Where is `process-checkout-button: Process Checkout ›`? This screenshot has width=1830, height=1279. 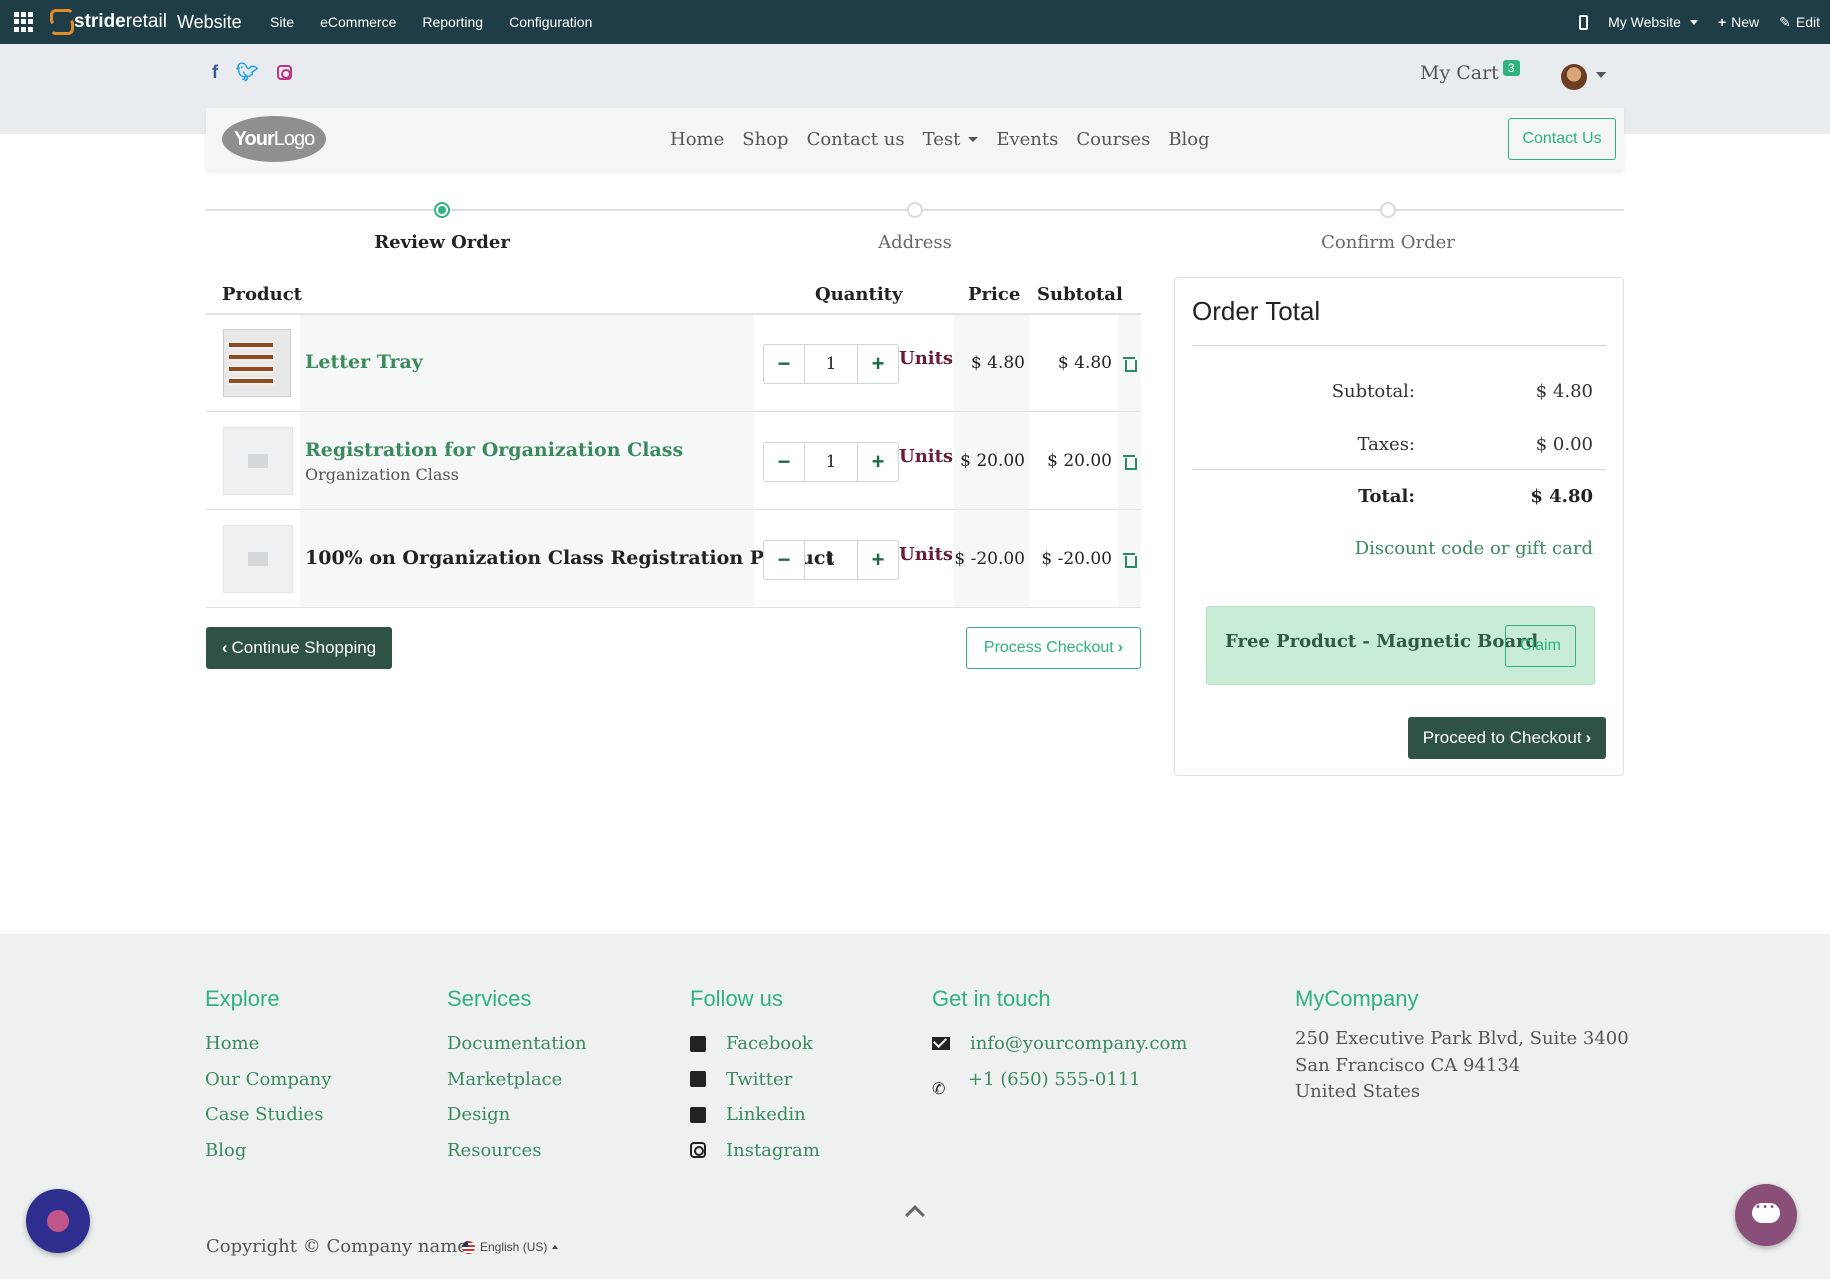
process-checkout-button: Process Checkout › is located at coordinates (1053, 648).